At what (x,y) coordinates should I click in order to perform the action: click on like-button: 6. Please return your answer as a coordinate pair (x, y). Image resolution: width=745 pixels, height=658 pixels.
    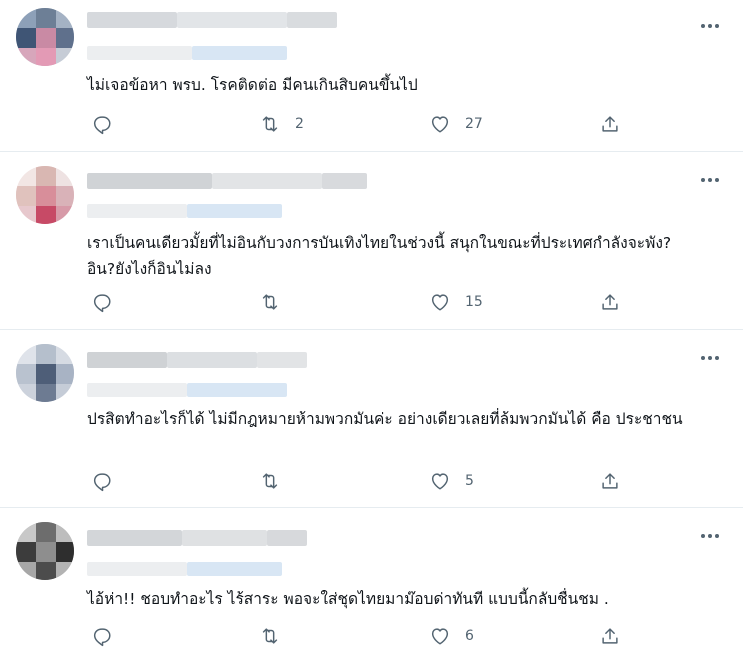
    Looking at the image, I should click on (451, 636).